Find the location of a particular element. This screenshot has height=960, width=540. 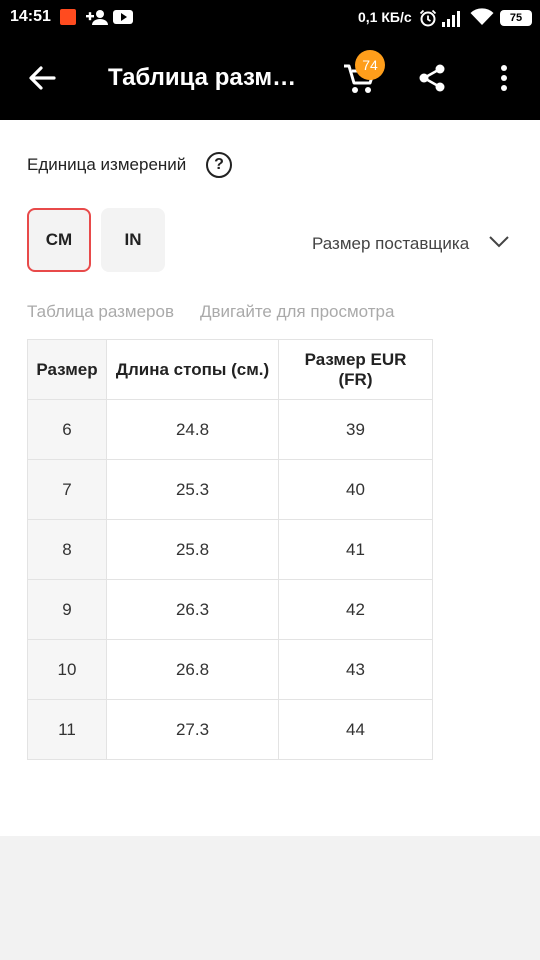

unit-in-button: IN is located at coordinates (133, 240).